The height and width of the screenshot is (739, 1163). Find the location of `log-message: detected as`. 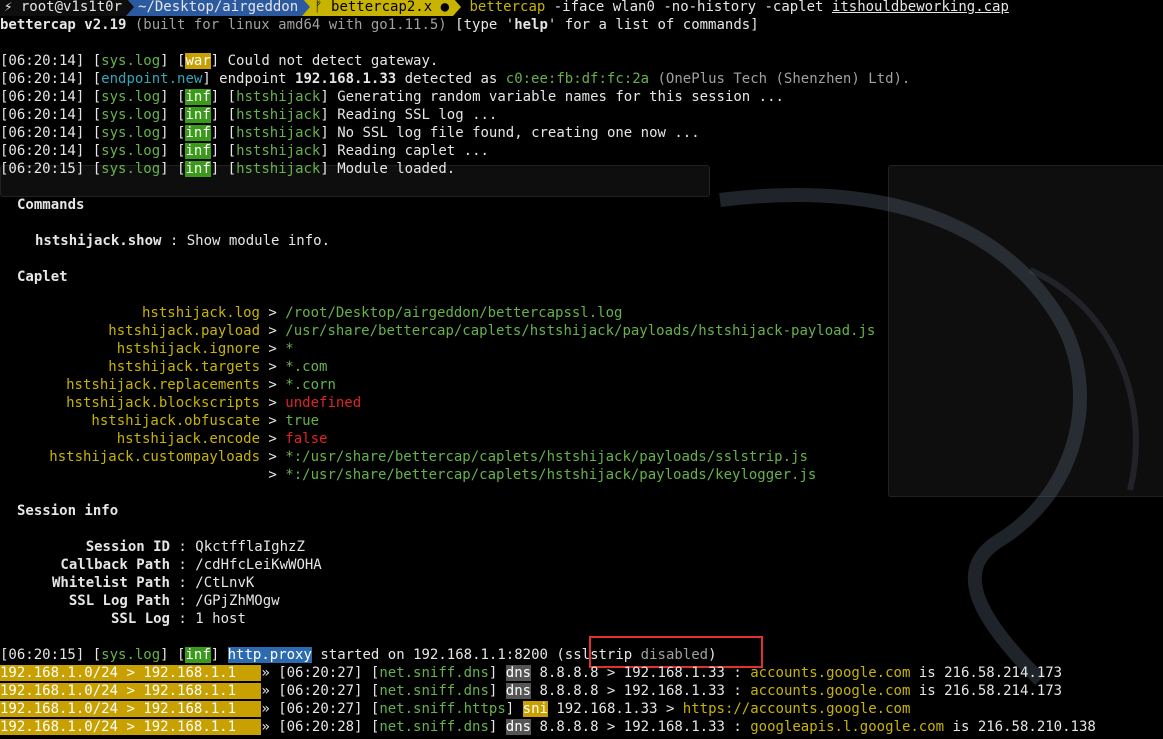

log-message: detected as is located at coordinates (451, 79).